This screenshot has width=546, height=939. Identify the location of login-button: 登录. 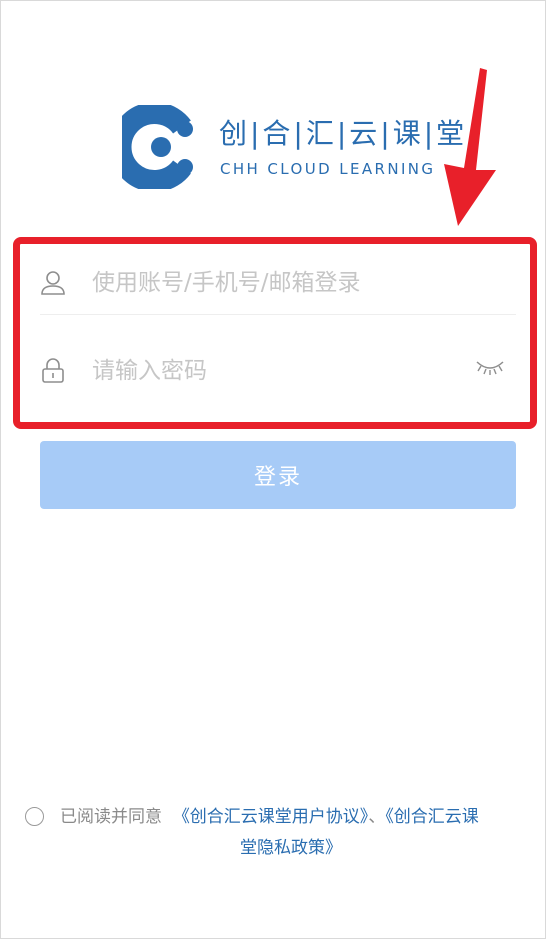
(278, 475).